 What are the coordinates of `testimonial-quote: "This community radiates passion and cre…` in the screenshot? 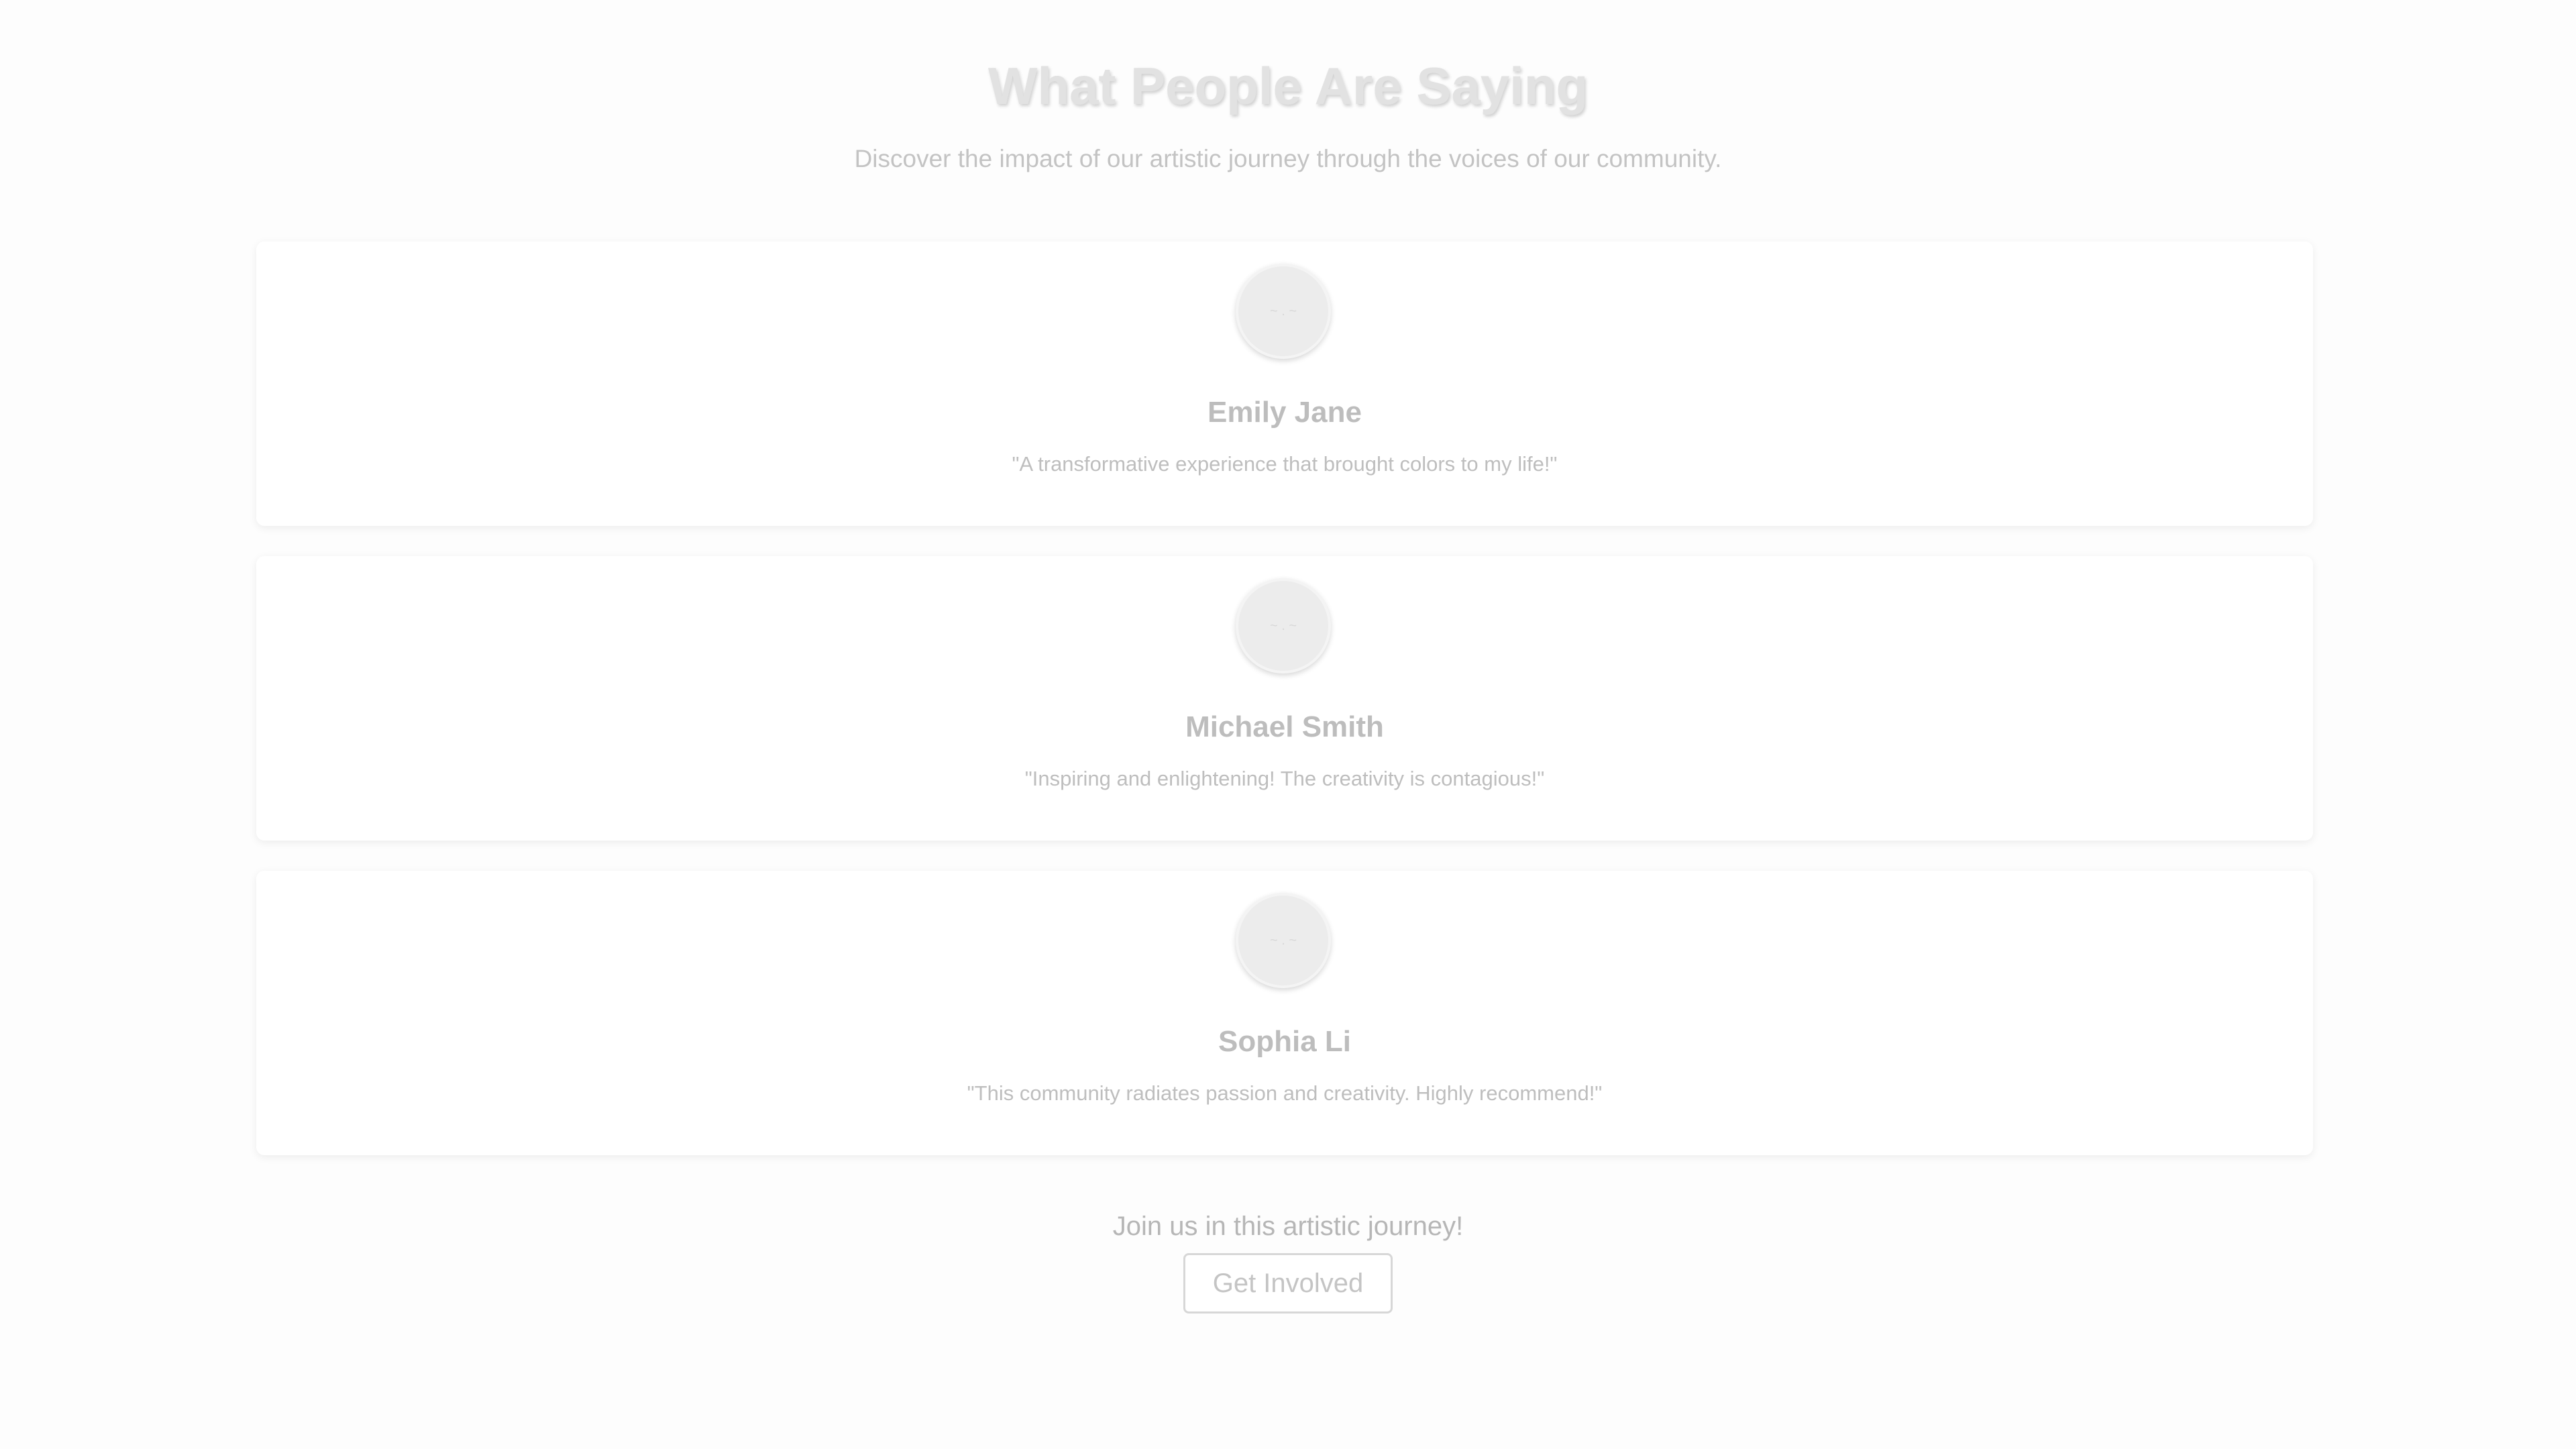 It's located at (1285, 1093).